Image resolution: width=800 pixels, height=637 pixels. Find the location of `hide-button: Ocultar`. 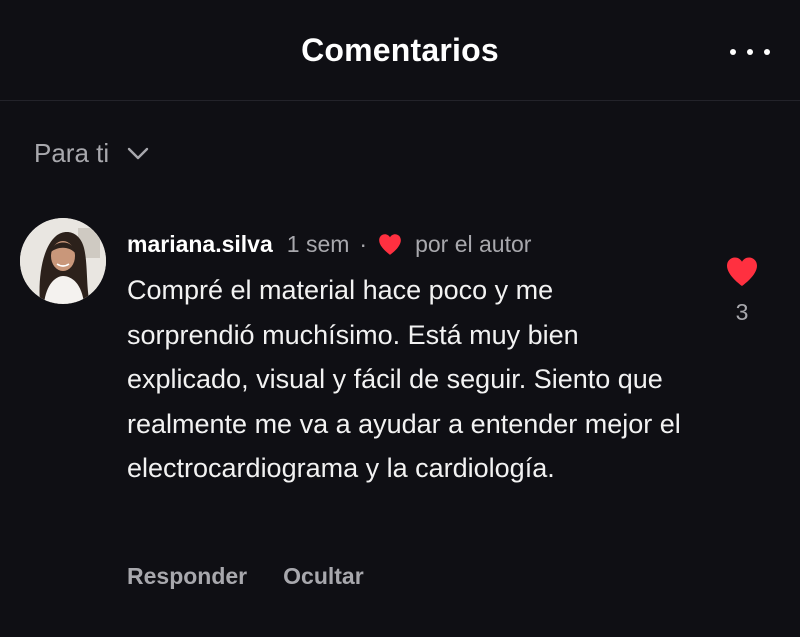

hide-button: Ocultar is located at coordinates (323, 576).